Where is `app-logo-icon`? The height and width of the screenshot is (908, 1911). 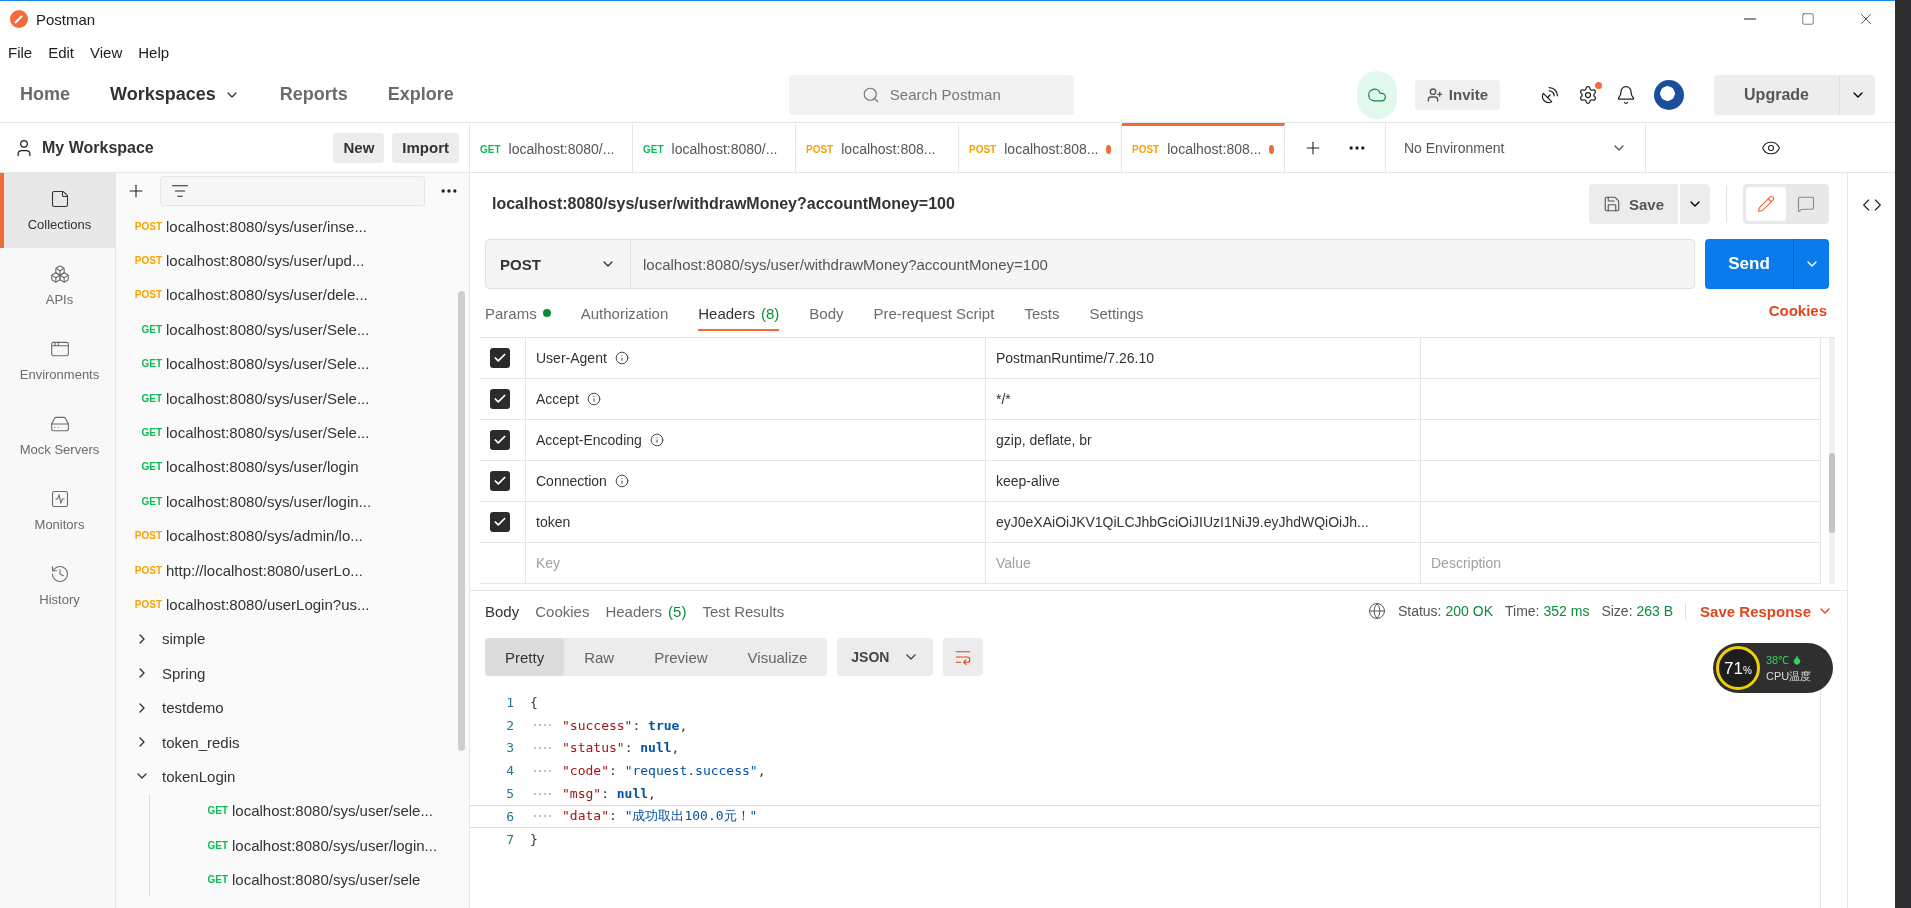
app-logo-icon is located at coordinates (19, 19).